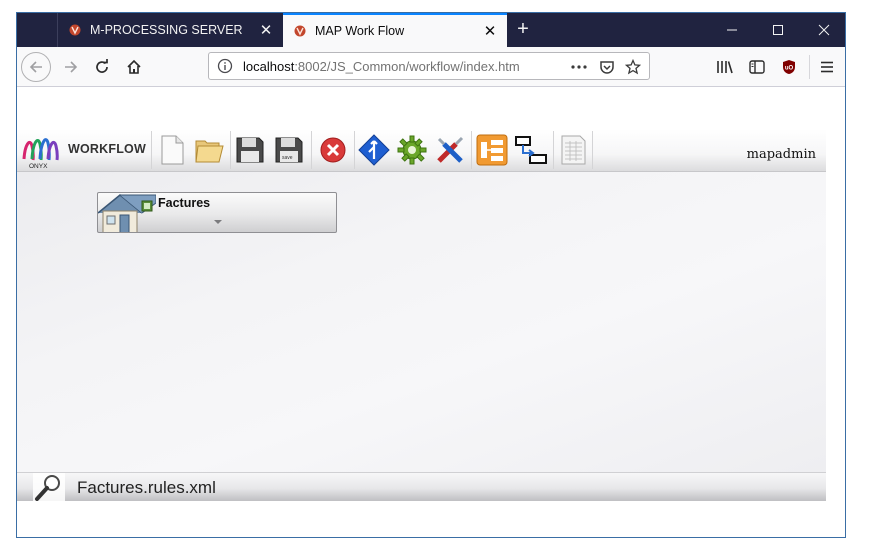 Image resolution: width=873 pixels, height=560 pixels. What do you see at coordinates (289, 150) in the screenshot?
I see `save-as-icon: save` at bounding box center [289, 150].